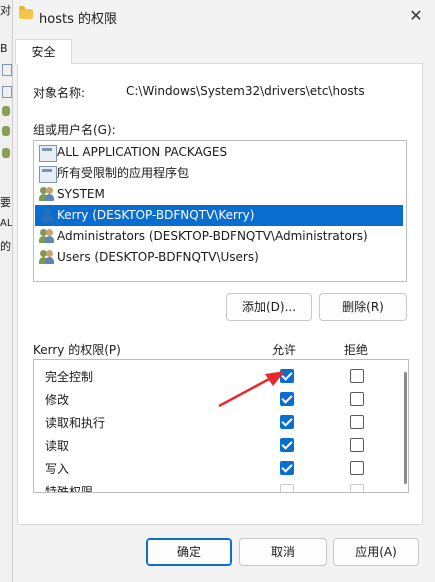 The width and height of the screenshot is (435, 582). Describe the element at coordinates (77, 350) in the screenshot. I see `permissions-label: Kerry 的权限(P)` at that location.